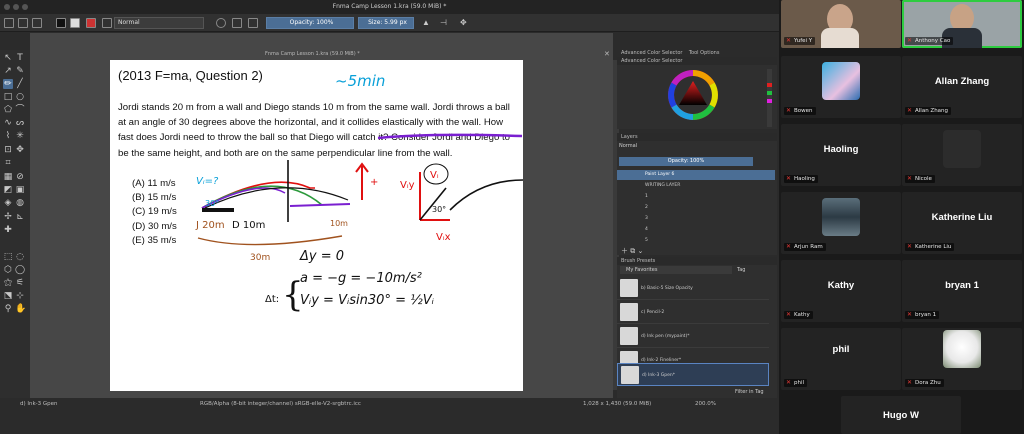 The width and height of the screenshot is (1024, 434). I want to click on enclose-fill-icon: ◍, so click(20, 203).